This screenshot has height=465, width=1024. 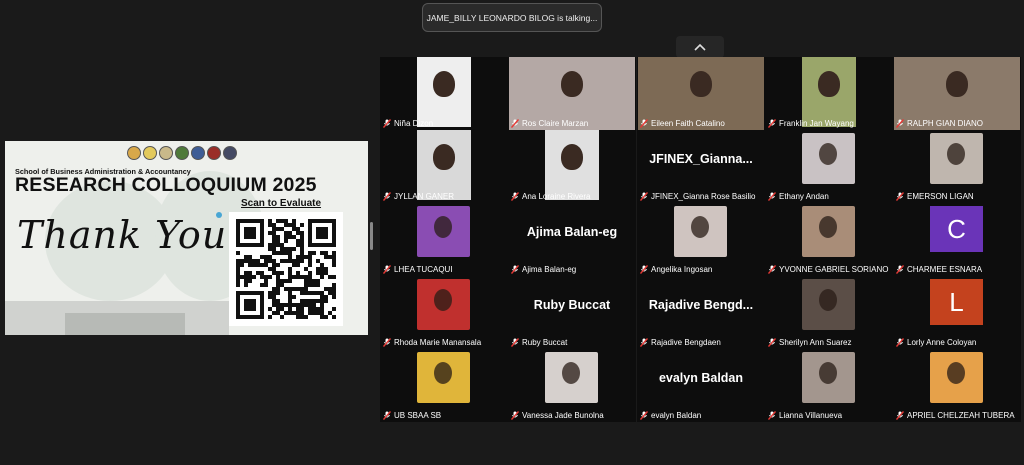 What do you see at coordinates (572, 93) in the screenshot?
I see `participant-tile: Ros Claire Marzan` at bounding box center [572, 93].